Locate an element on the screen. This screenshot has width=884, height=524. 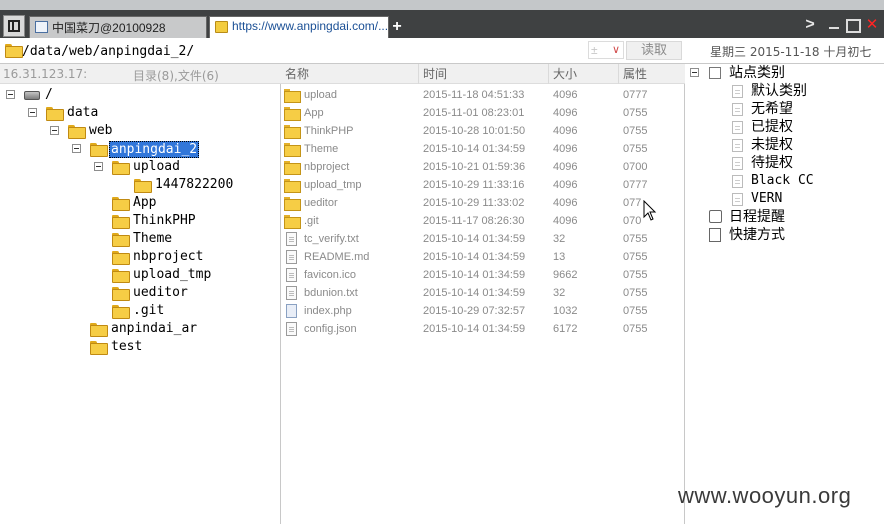
tree-node-data: data is located at coordinates (140, 113).